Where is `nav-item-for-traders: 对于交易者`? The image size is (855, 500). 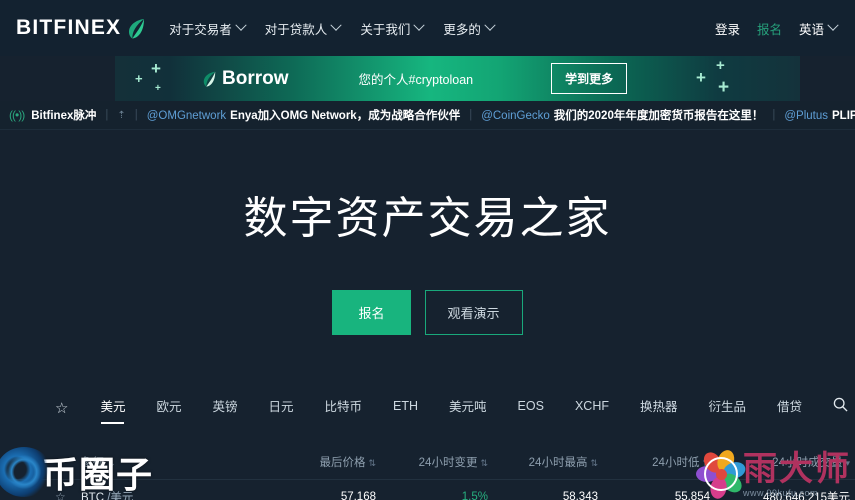 nav-item-for-traders: 对于交易者 is located at coordinates (208, 28).